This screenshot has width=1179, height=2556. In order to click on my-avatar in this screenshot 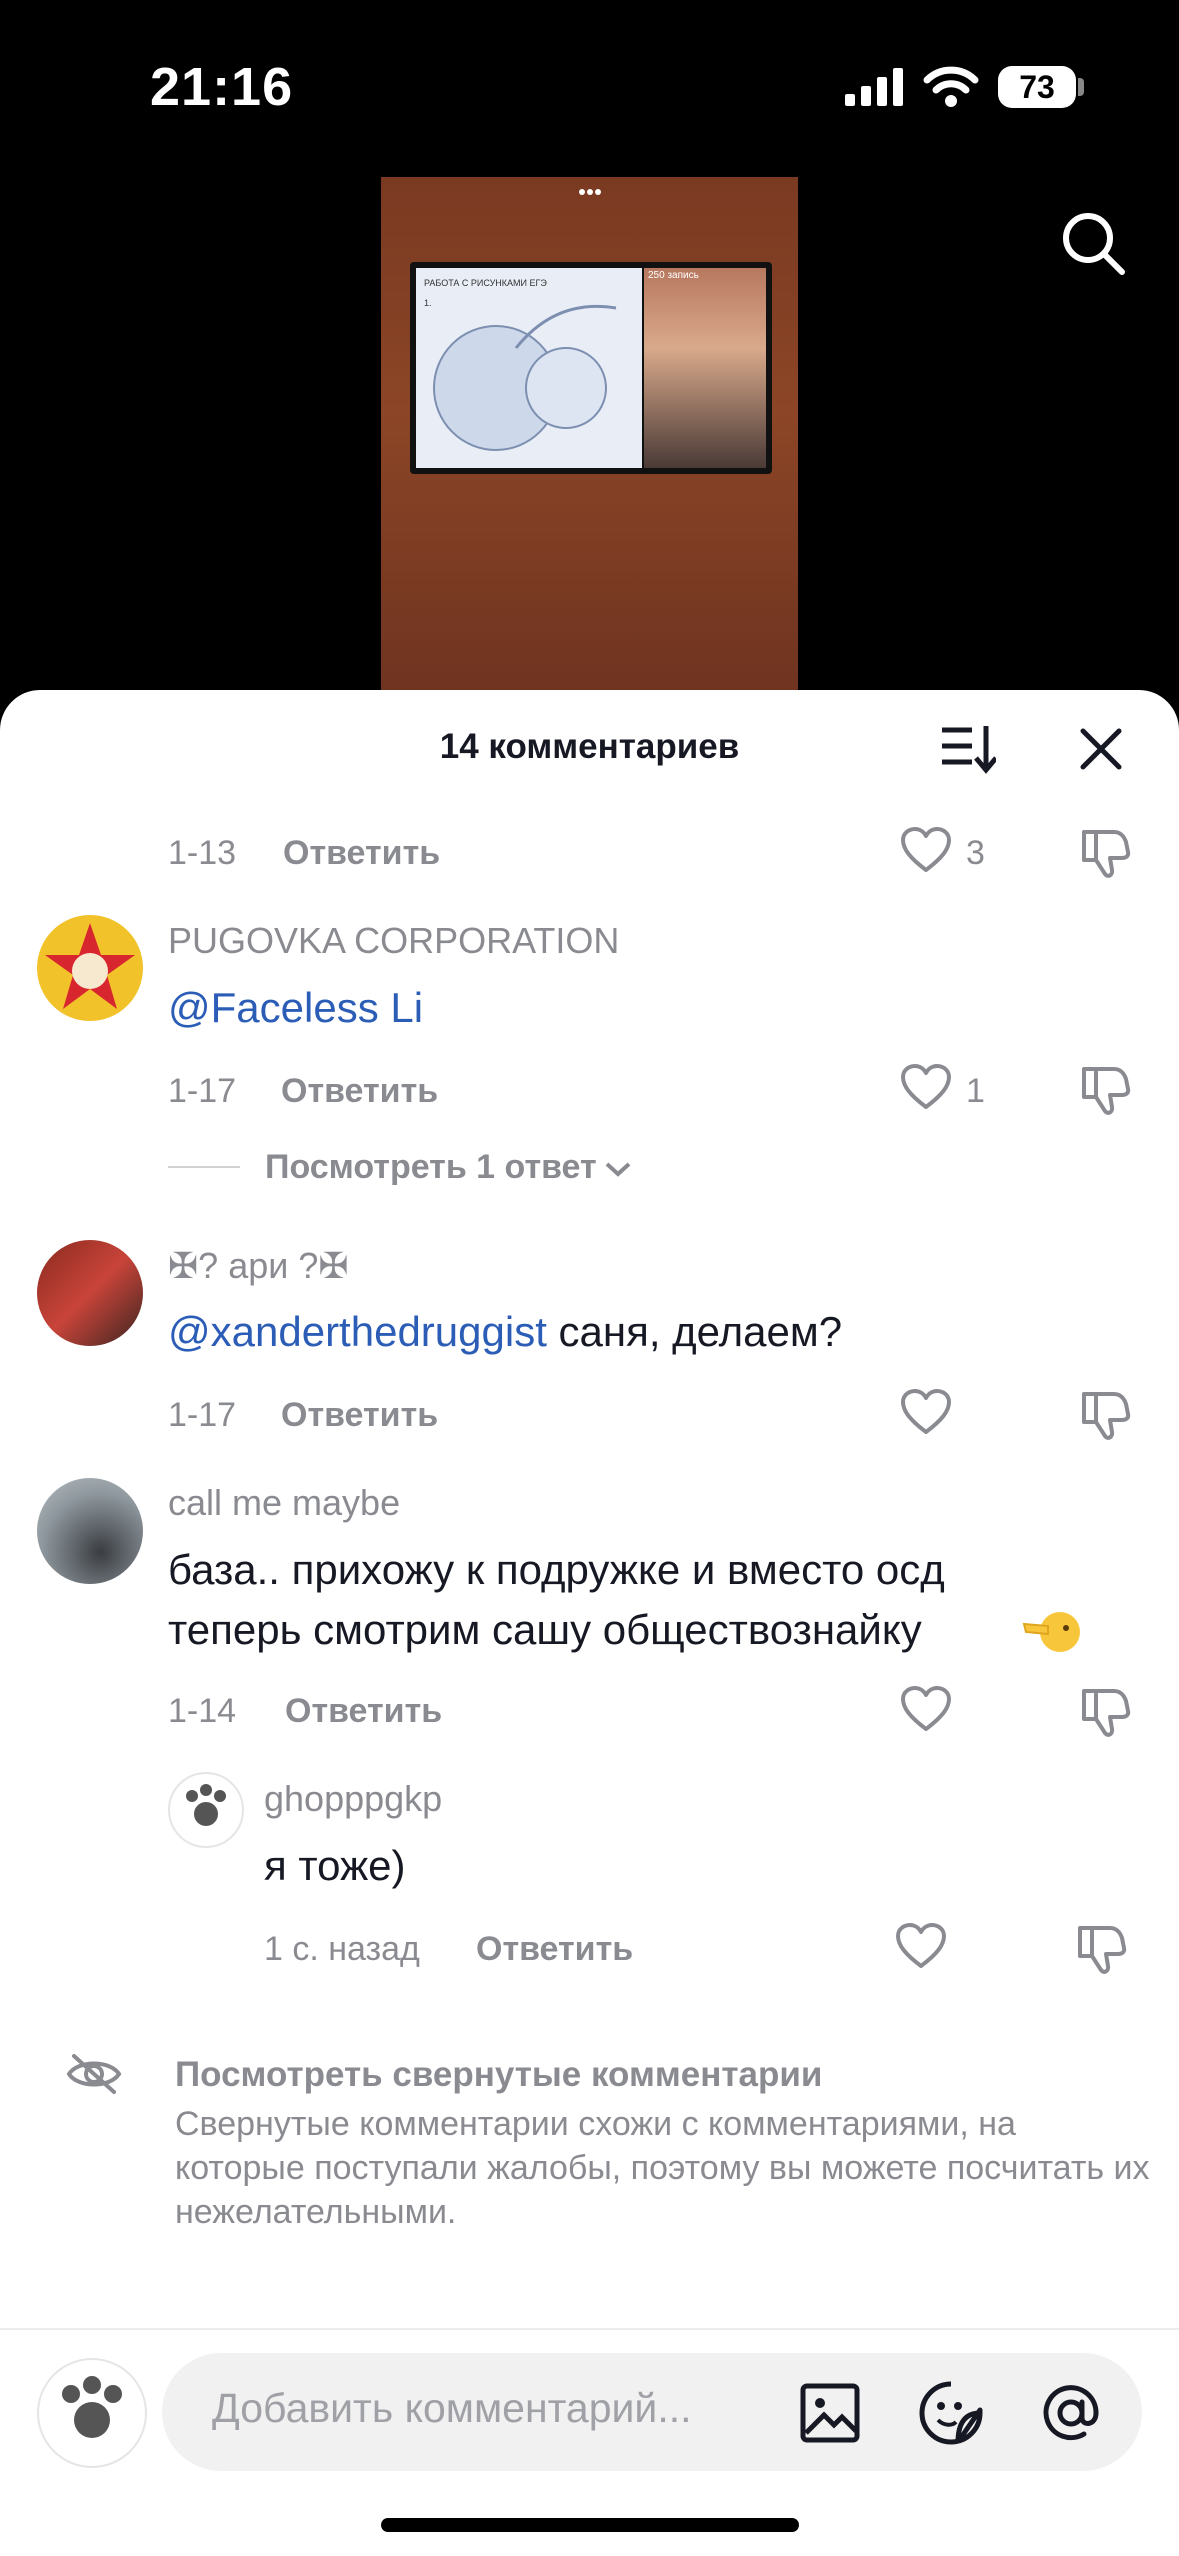, I will do `click(92, 2413)`.